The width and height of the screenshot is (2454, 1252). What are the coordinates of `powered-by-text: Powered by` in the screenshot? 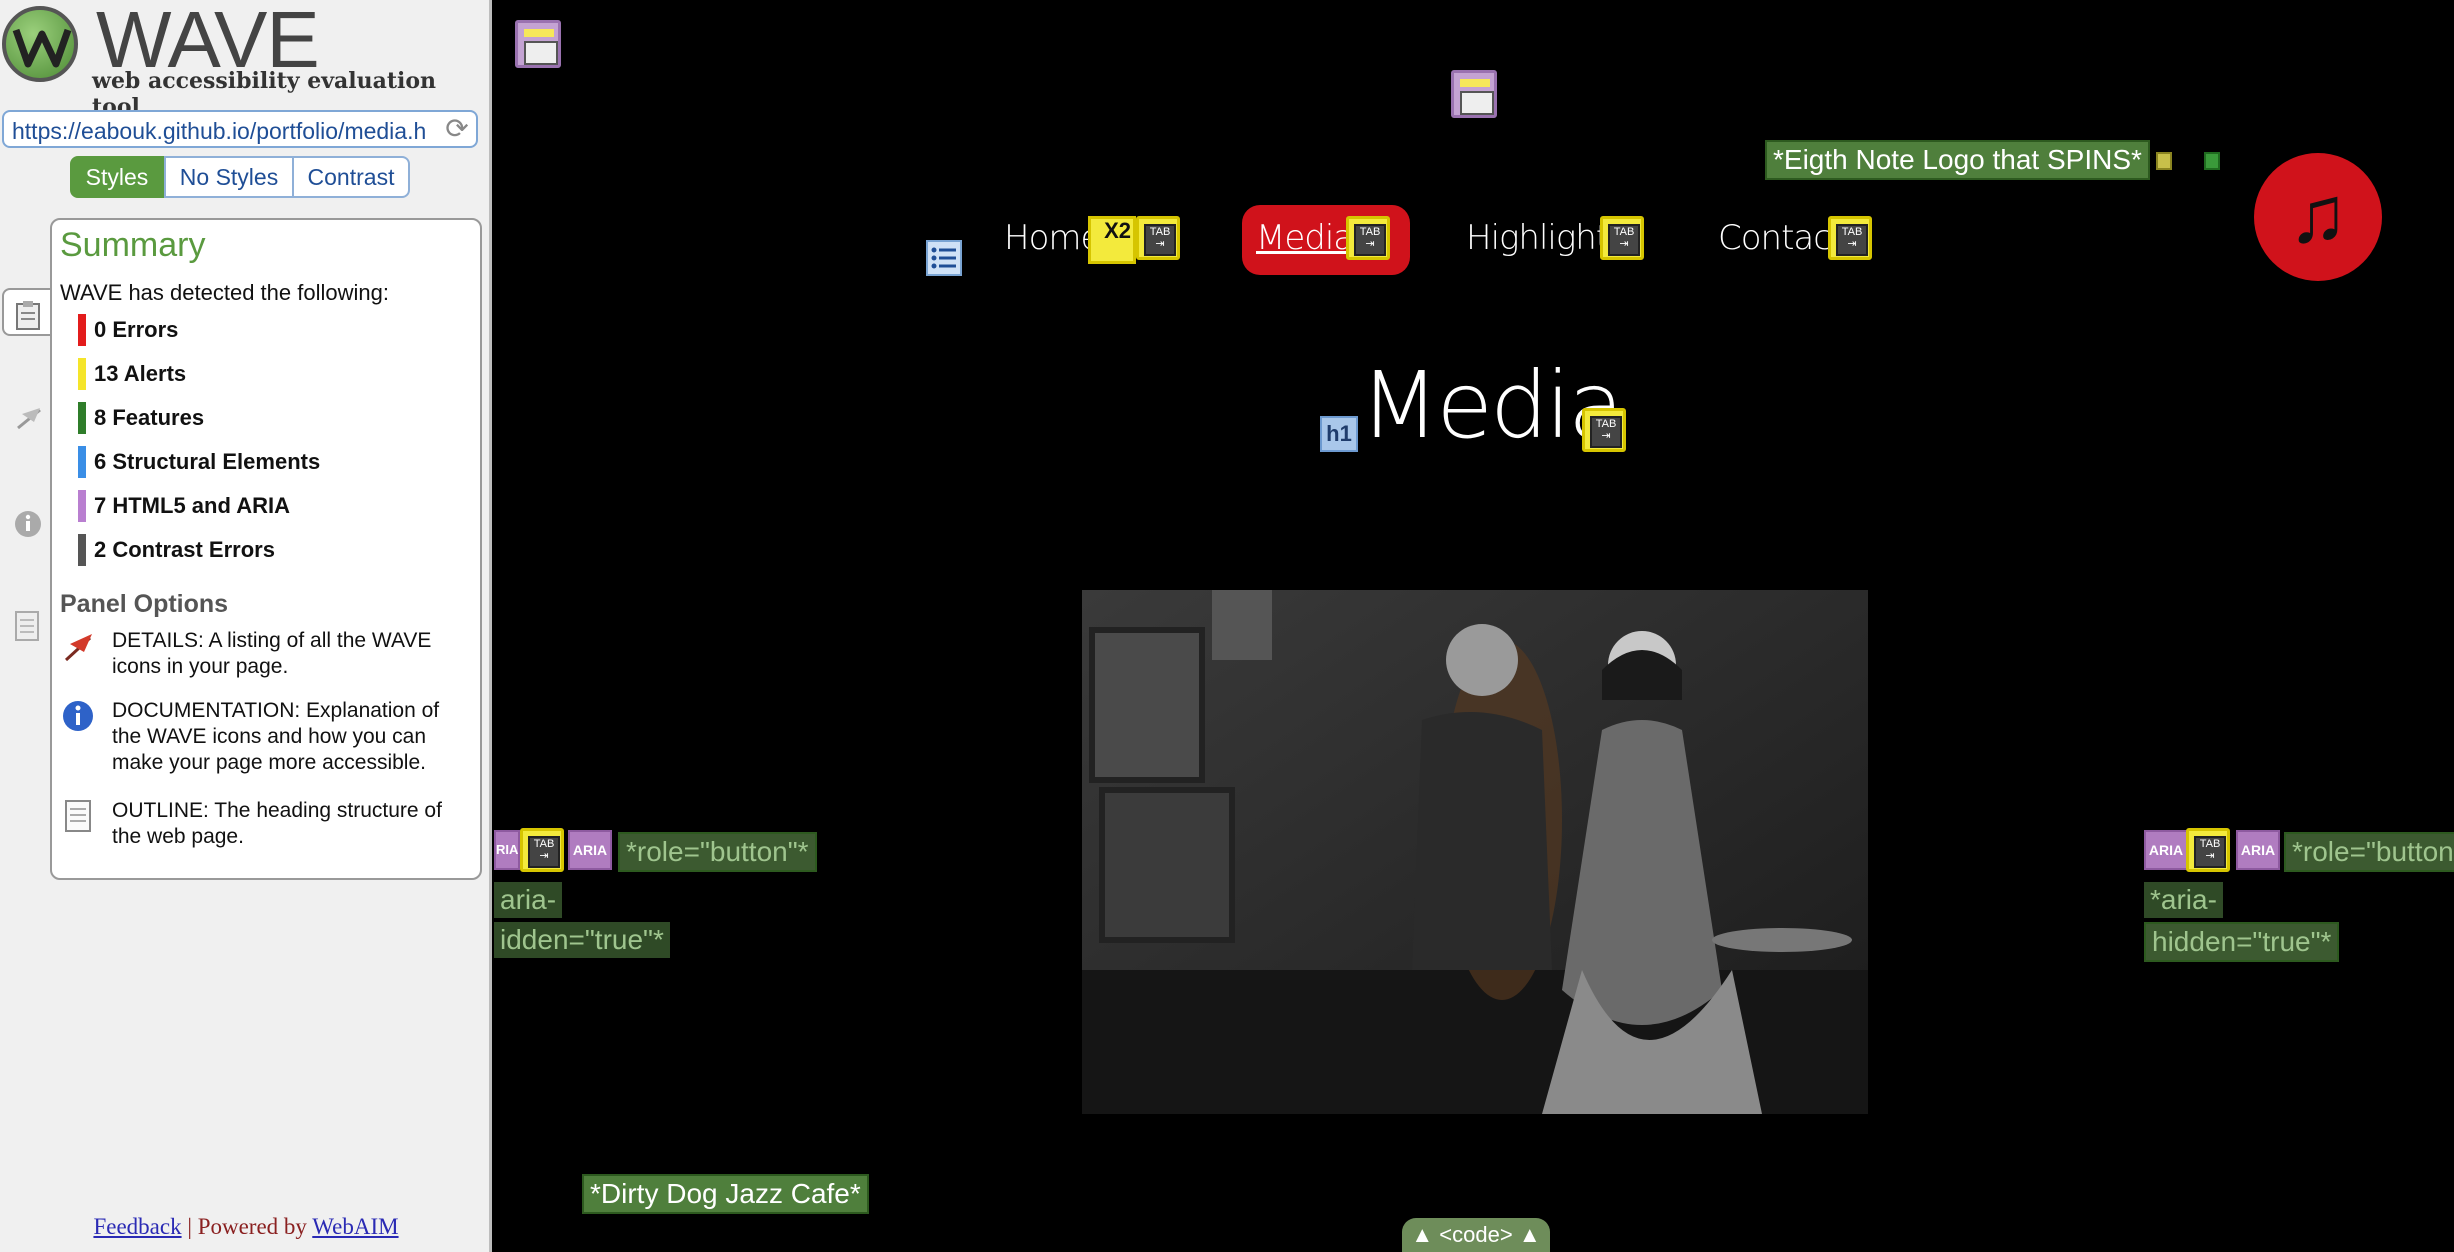 It's located at (252, 1226).